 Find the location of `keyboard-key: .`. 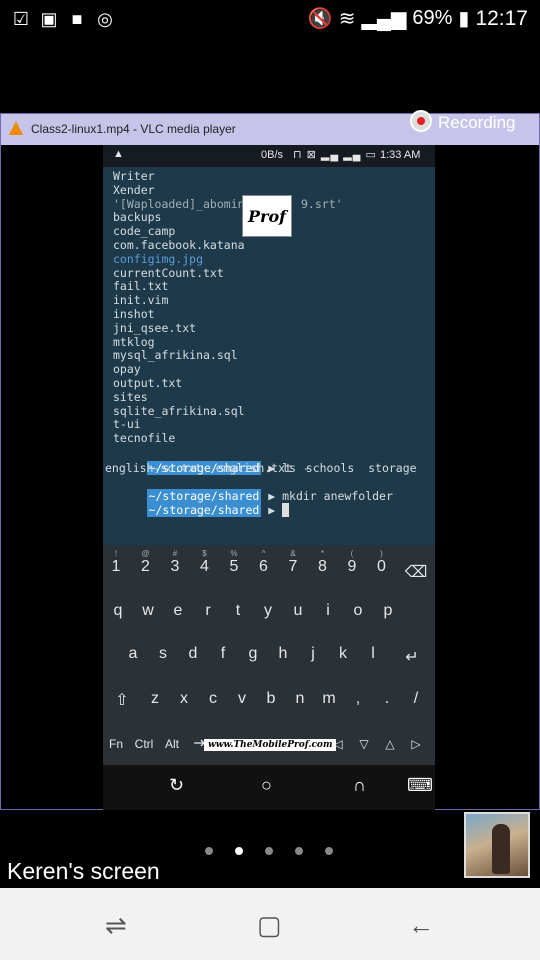

keyboard-key: . is located at coordinates (387, 699).